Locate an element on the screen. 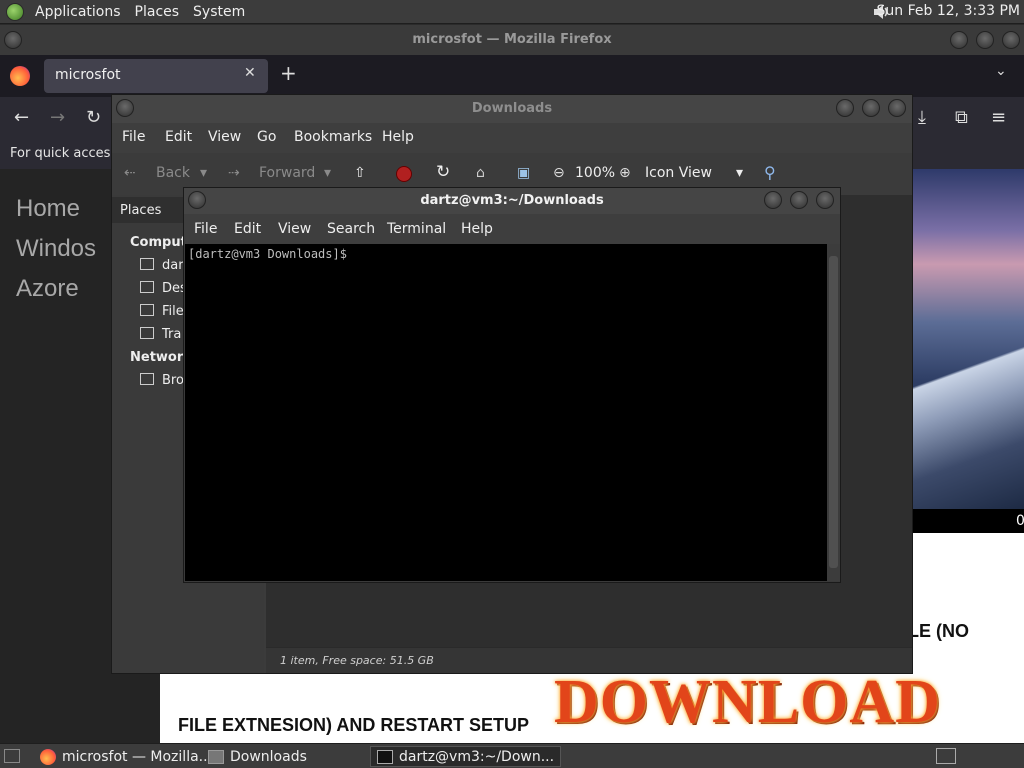 Image resolution: width=1024 pixels, height=768 pixels. downloads-icon: ⤓ is located at coordinates (922, 117).